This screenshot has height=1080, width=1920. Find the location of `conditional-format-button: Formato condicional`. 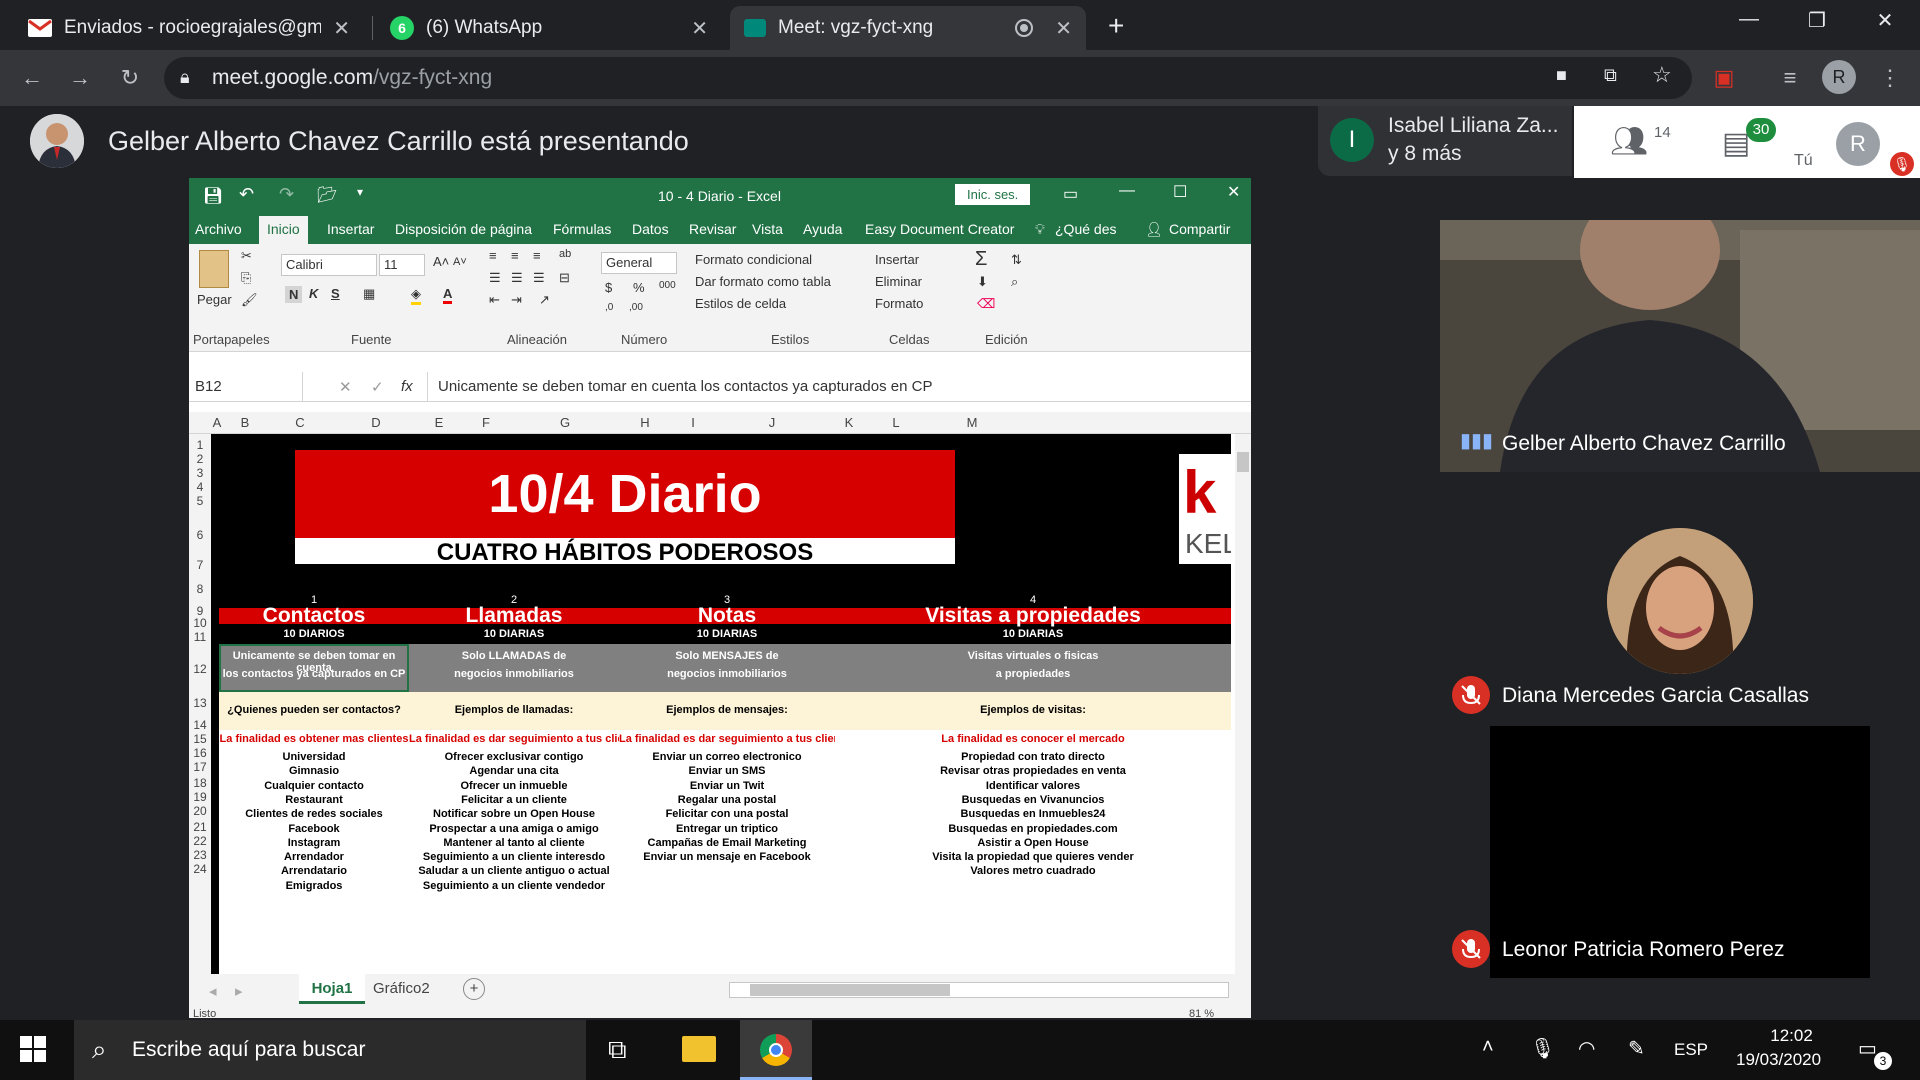

conditional-format-button: Formato condicional is located at coordinates (753, 259).